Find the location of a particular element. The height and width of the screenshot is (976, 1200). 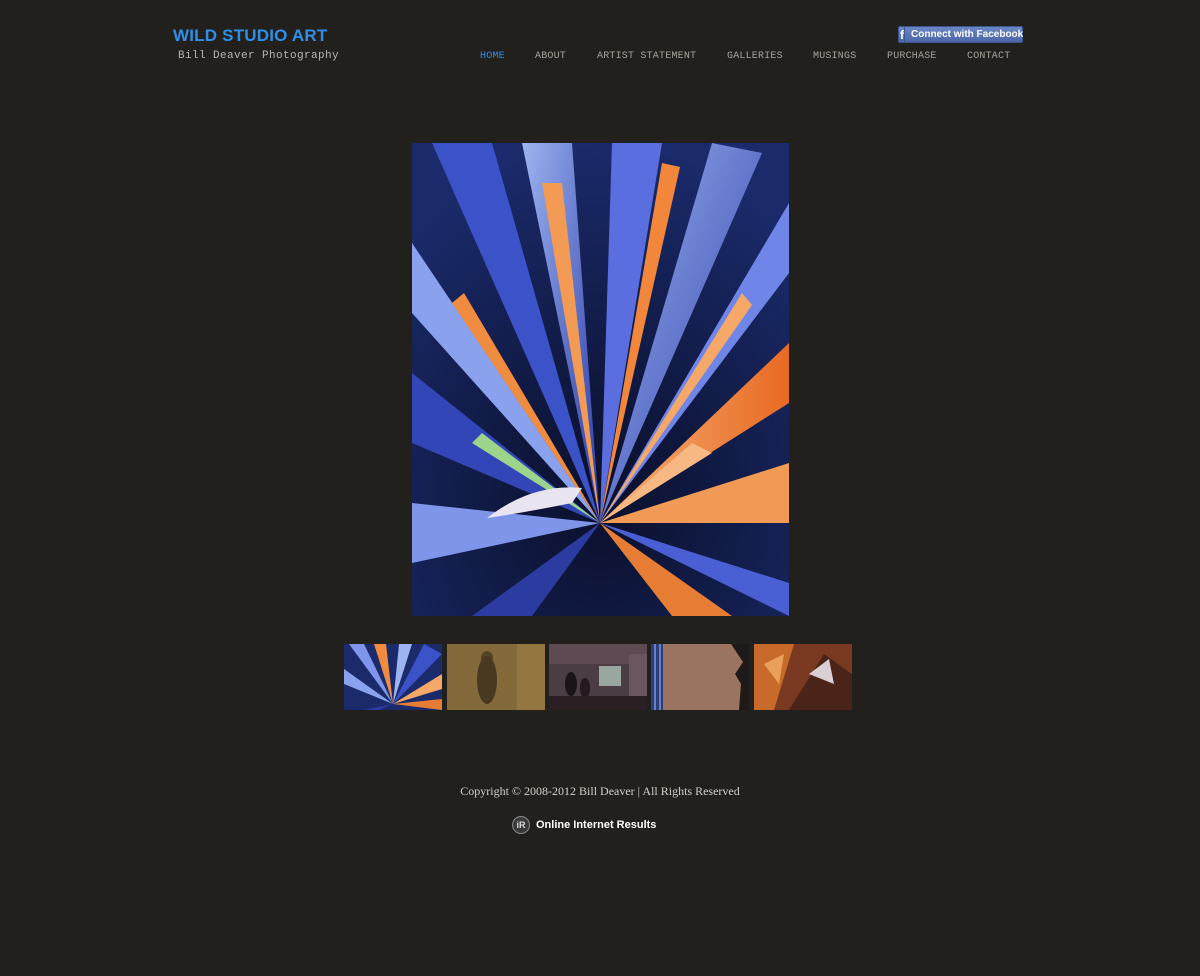

nav-about: ABOUT is located at coordinates (550, 56).